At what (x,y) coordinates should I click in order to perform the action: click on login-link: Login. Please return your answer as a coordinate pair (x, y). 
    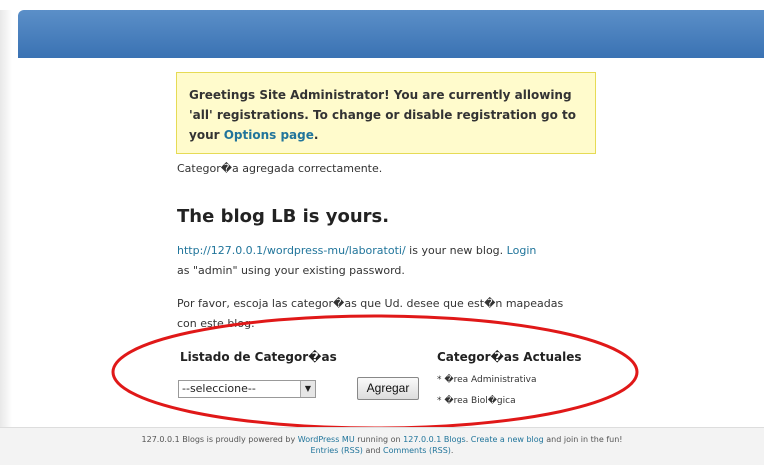
    Looking at the image, I should click on (522, 250).